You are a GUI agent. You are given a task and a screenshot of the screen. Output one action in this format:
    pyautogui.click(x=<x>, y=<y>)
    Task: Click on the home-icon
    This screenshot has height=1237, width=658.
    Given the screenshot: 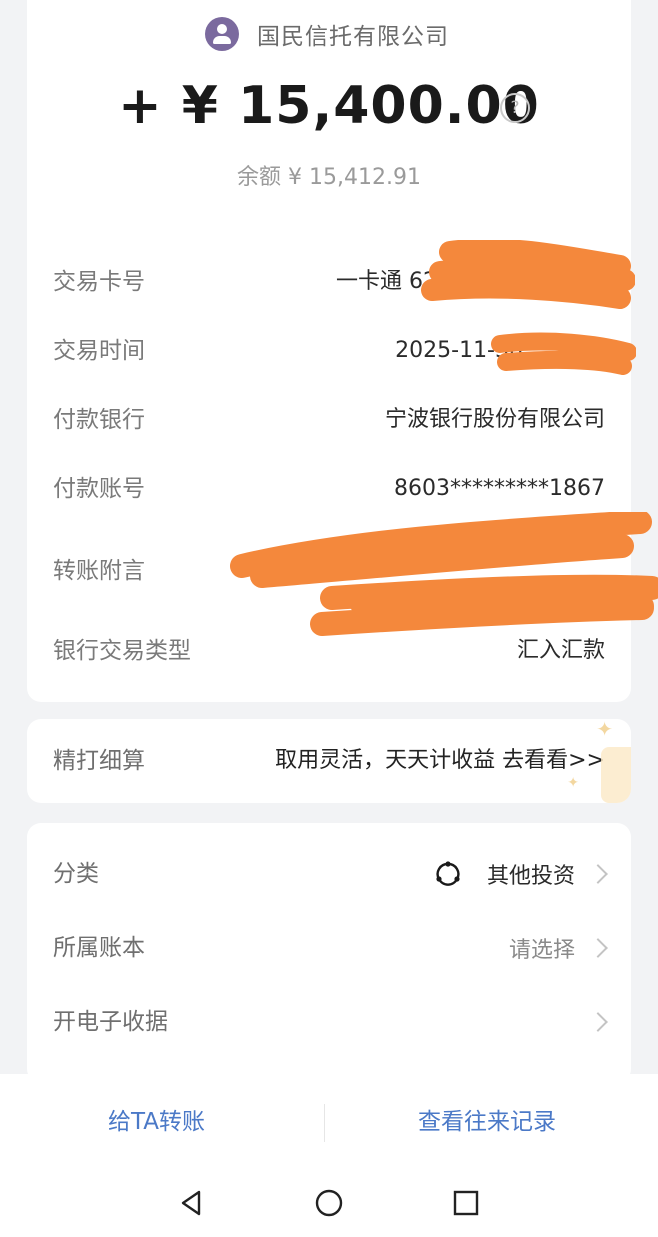 What is the action you would take?
    pyautogui.click(x=329, y=1203)
    